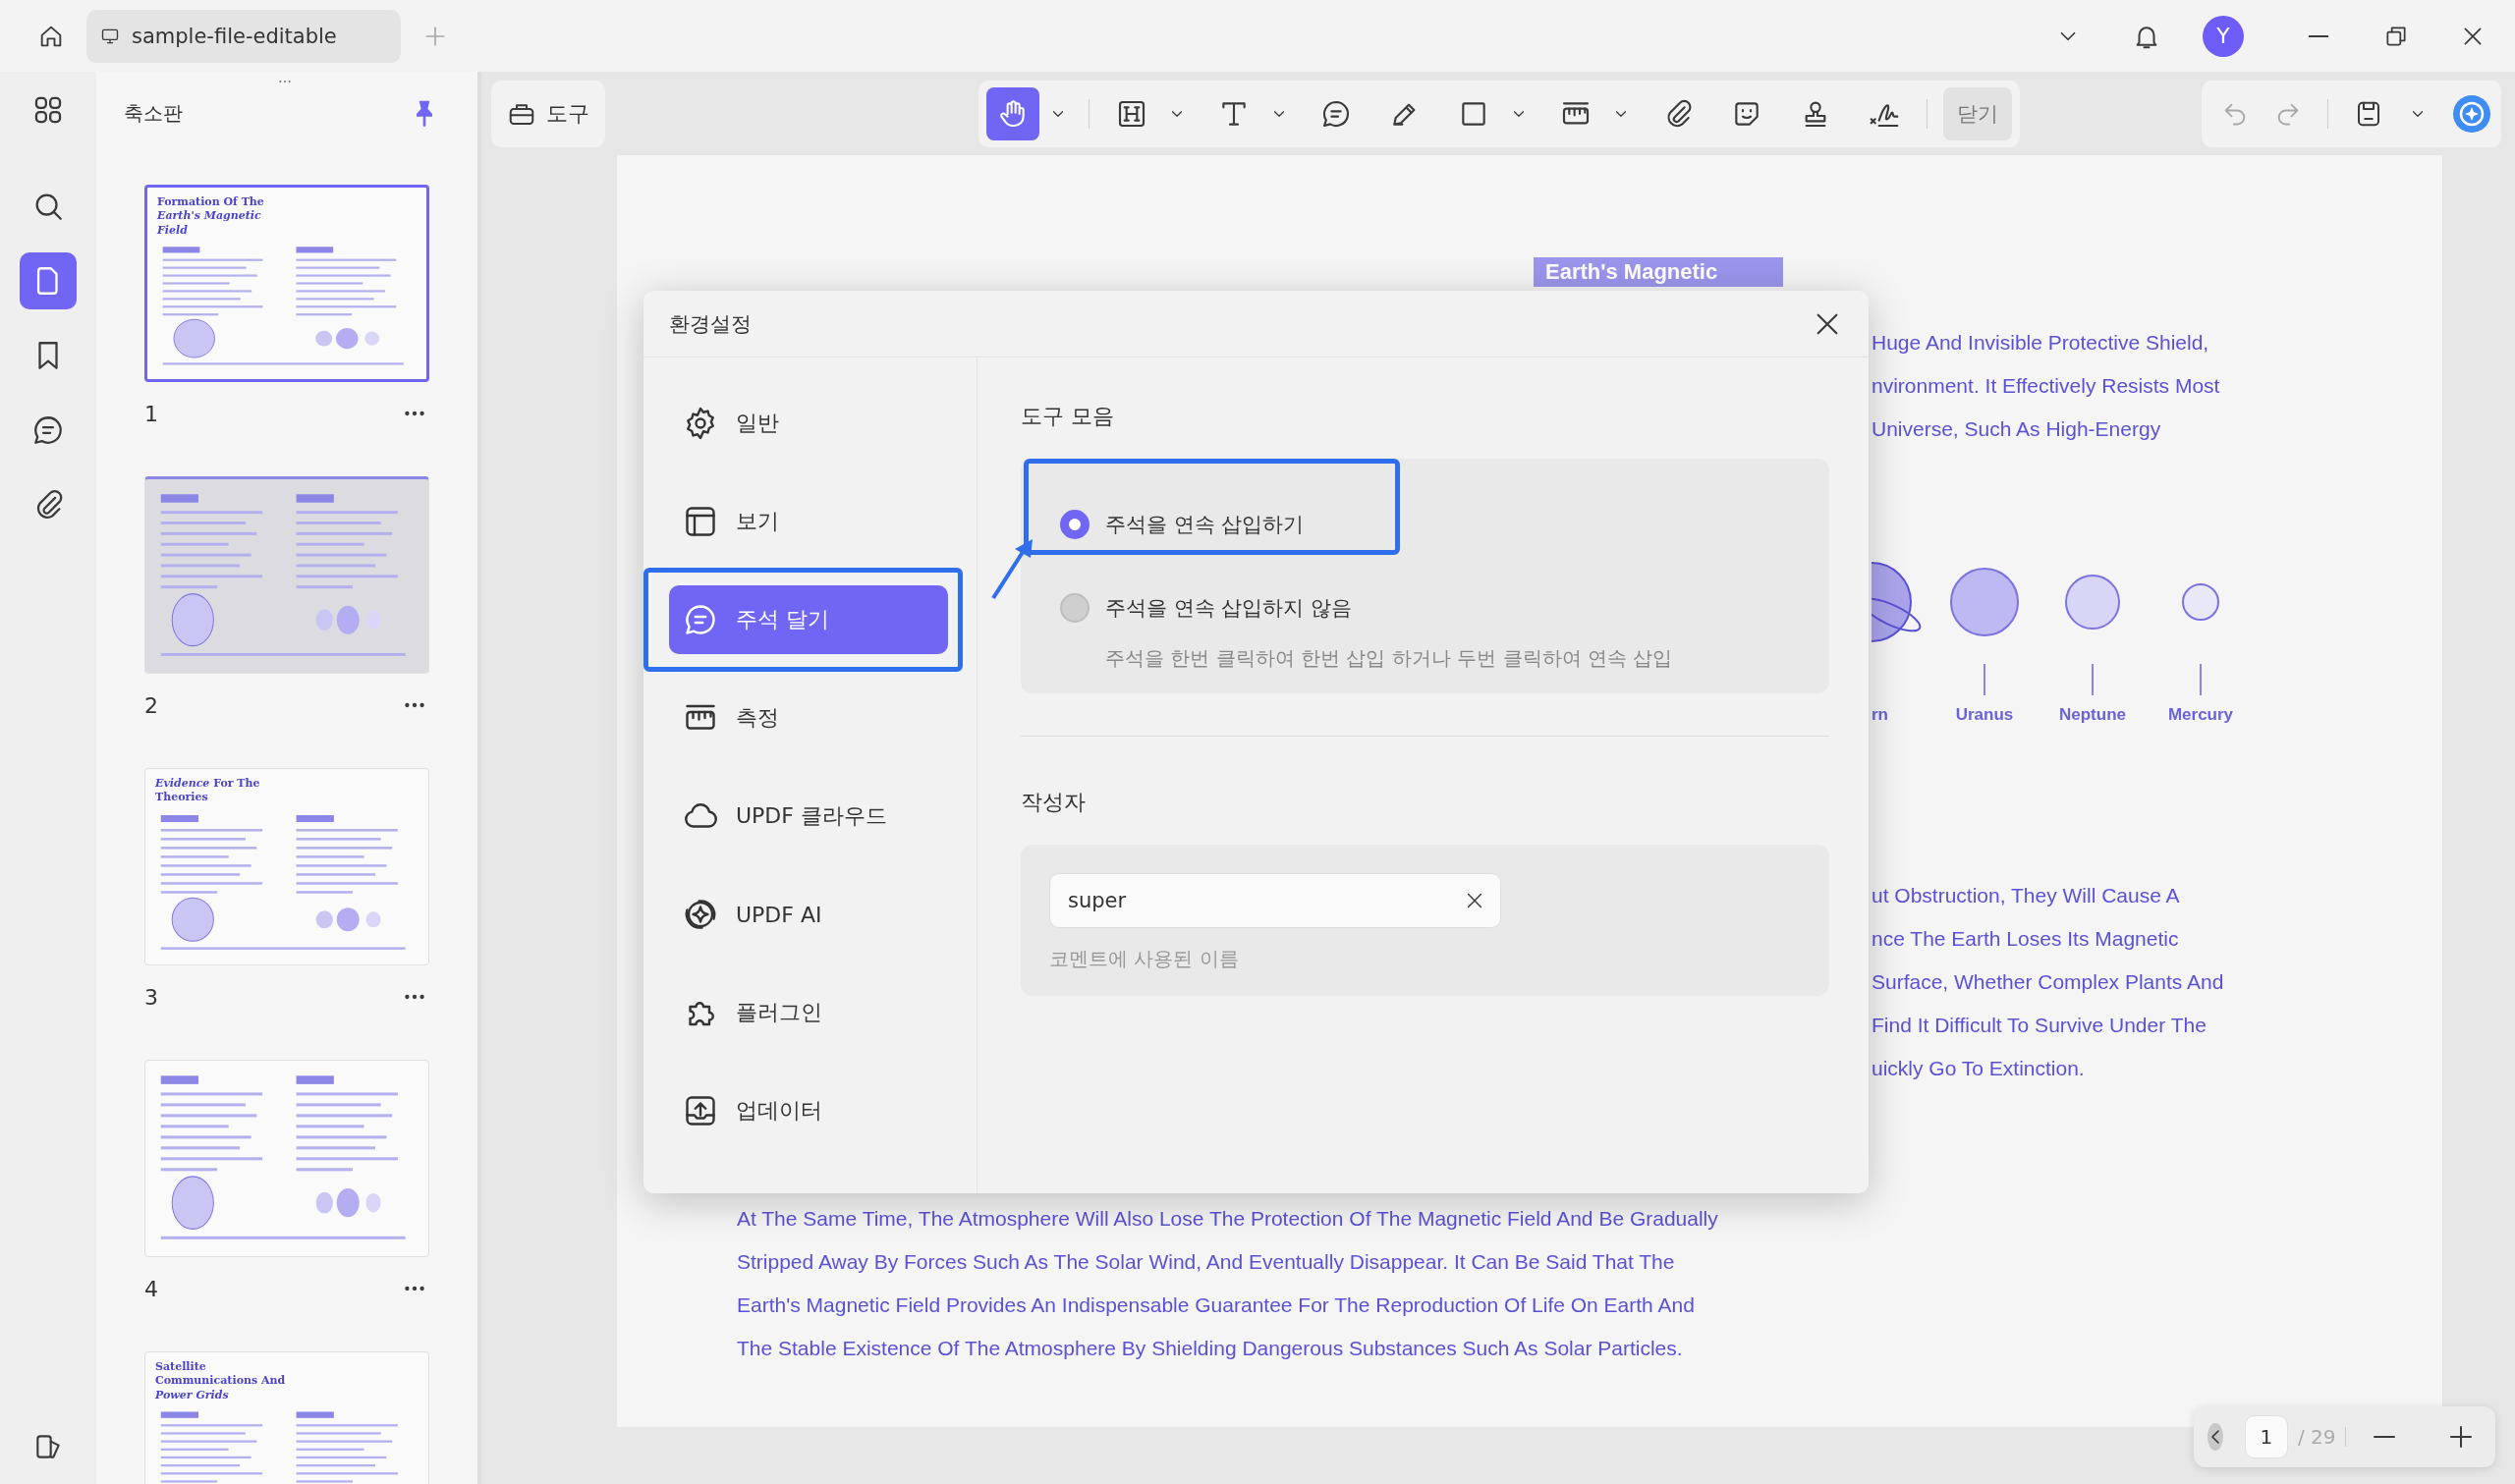 The image size is (2515, 1484). I want to click on settings-nav-item: 보기, so click(808, 521).